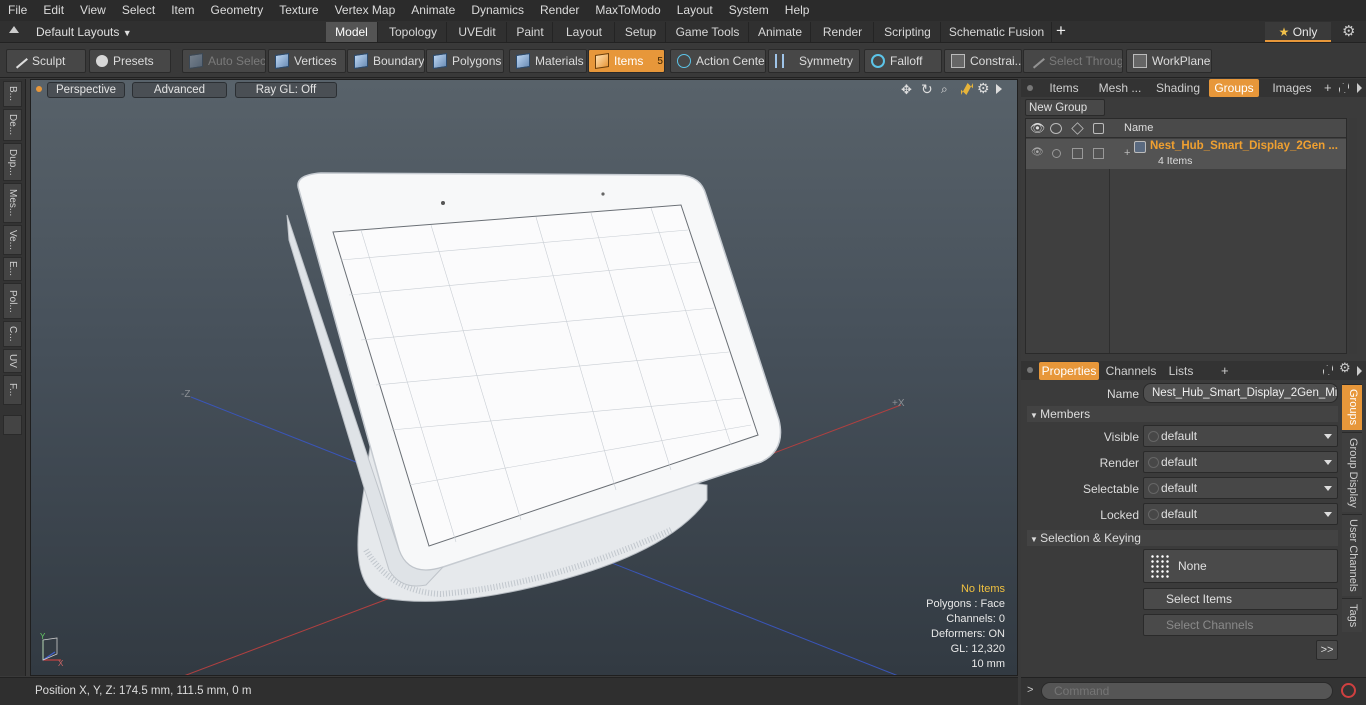 This screenshot has height=705, width=1366. Describe the element at coordinates (1182, 414) in the screenshot. I see `members-section-header: ▼ Members` at that location.